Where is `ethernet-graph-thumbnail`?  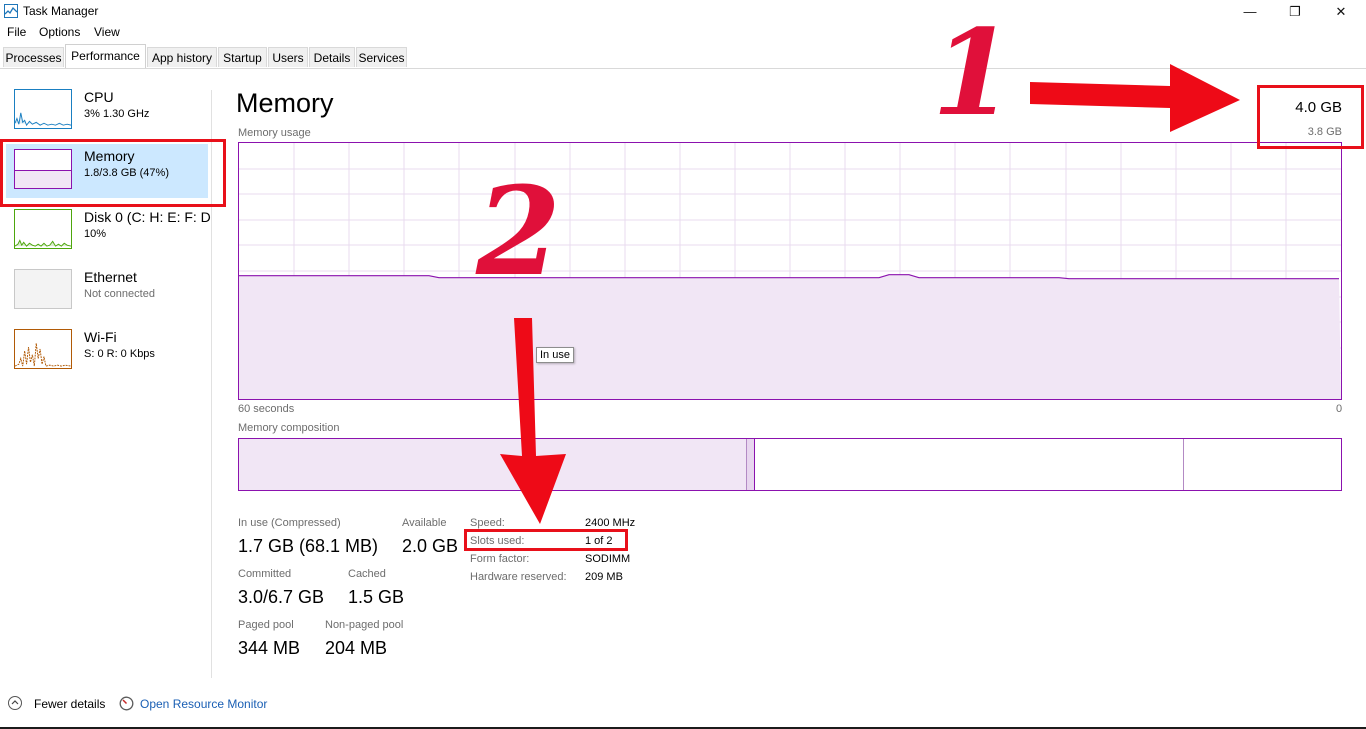
ethernet-graph-thumbnail is located at coordinates (43, 289).